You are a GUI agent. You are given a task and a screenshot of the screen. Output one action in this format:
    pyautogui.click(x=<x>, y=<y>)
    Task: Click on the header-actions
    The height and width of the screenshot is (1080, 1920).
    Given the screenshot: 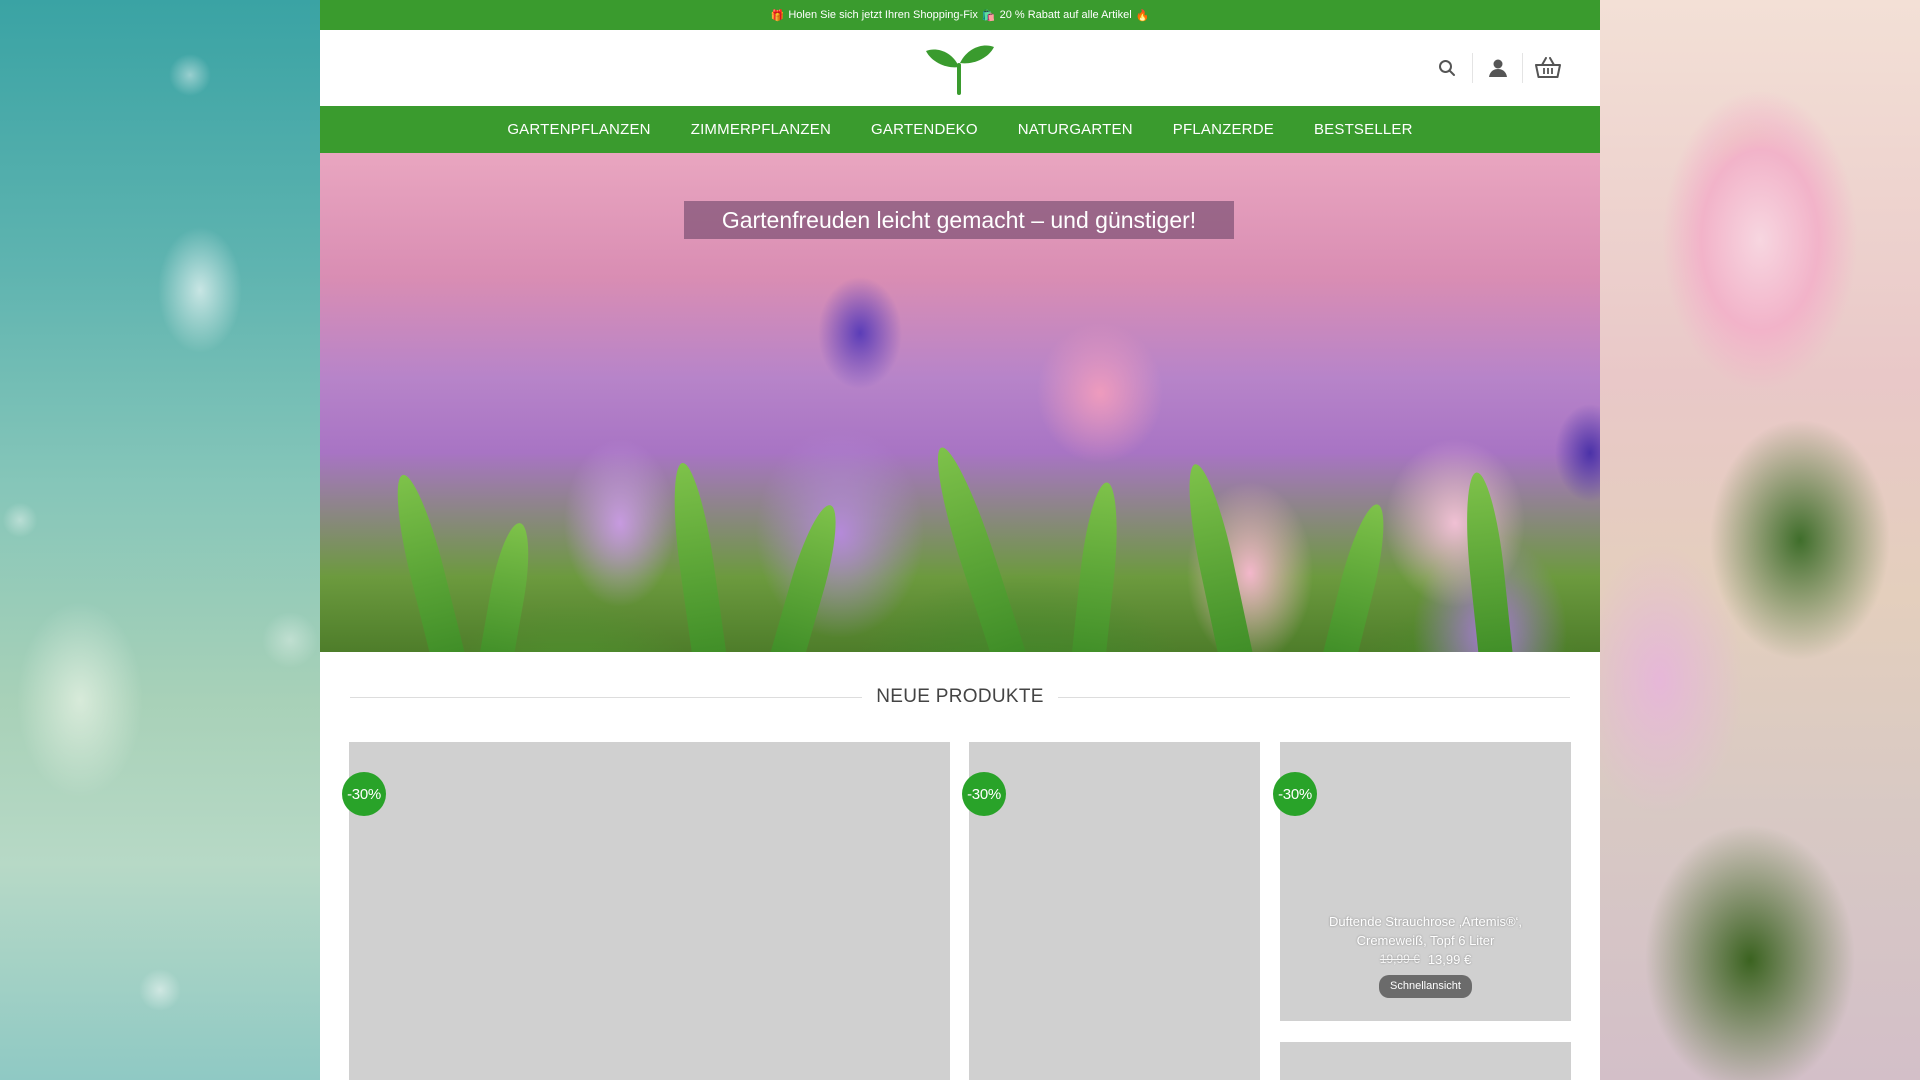 What is the action you would take?
    pyautogui.click(x=1497, y=68)
    